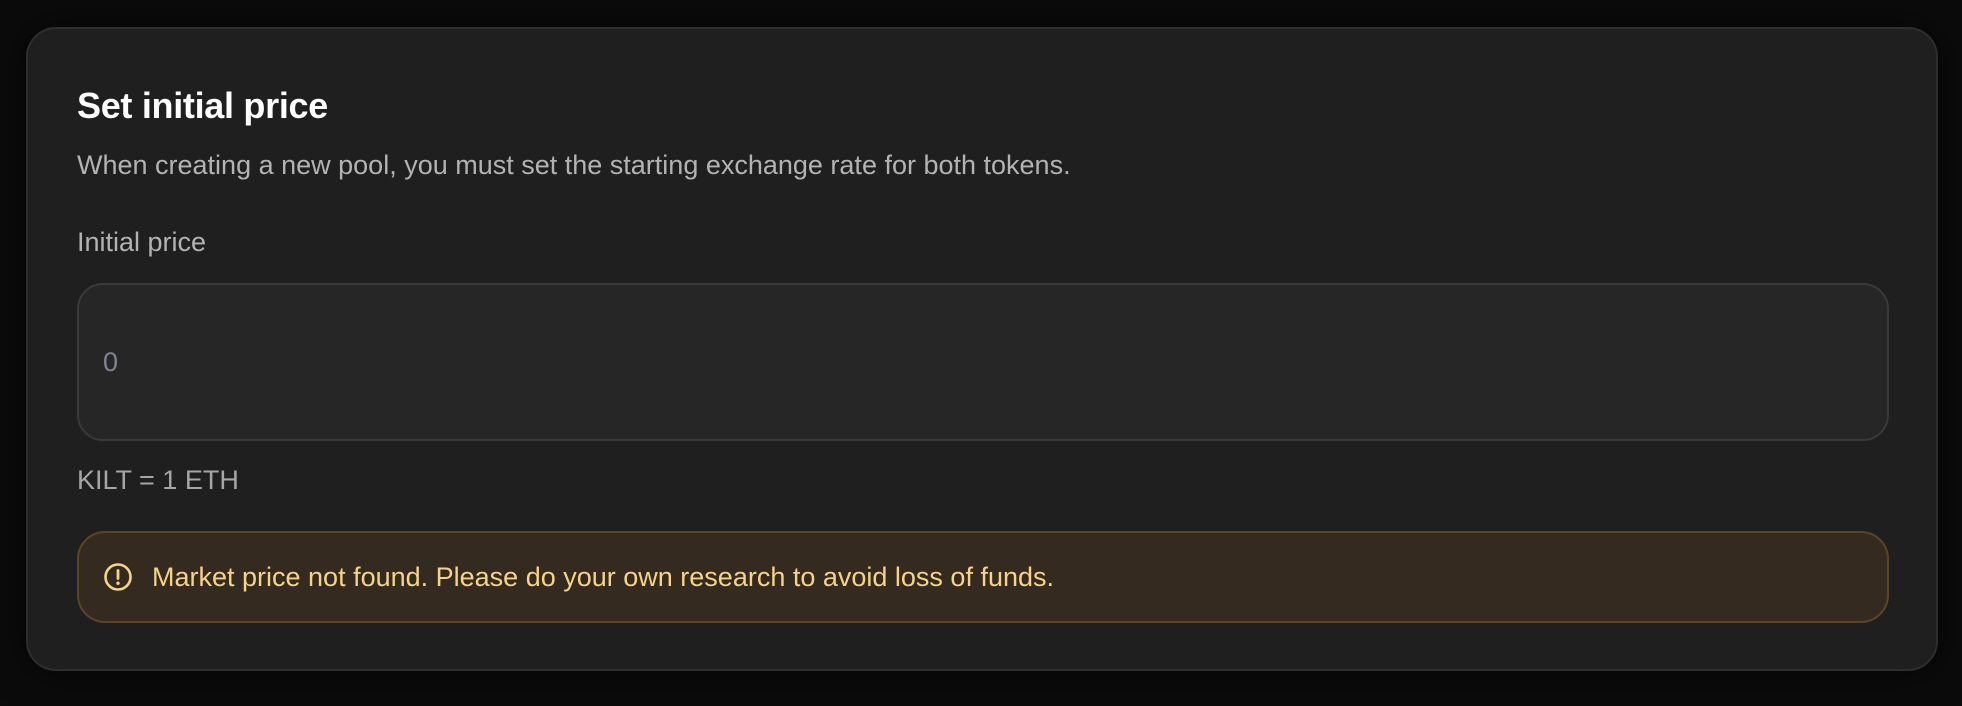 The width and height of the screenshot is (1962, 706). Describe the element at coordinates (202, 105) in the screenshot. I see `card-title: Set initial price` at that location.